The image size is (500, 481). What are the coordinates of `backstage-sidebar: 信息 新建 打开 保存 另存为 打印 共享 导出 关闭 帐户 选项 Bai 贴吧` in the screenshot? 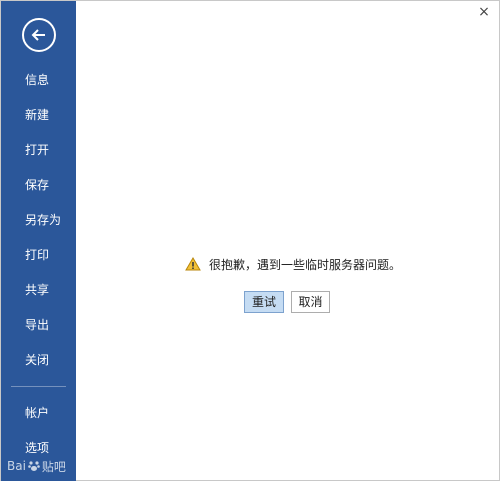 It's located at (38, 241).